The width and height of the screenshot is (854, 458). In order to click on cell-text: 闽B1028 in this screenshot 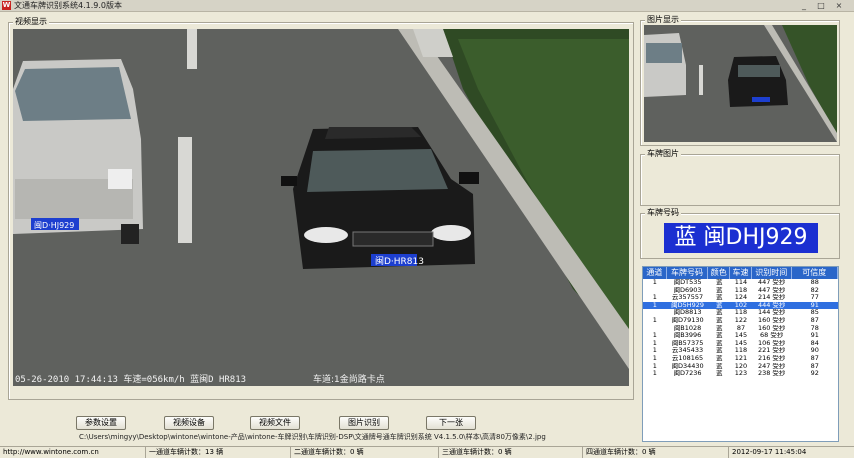, I will do `click(687, 328)`.